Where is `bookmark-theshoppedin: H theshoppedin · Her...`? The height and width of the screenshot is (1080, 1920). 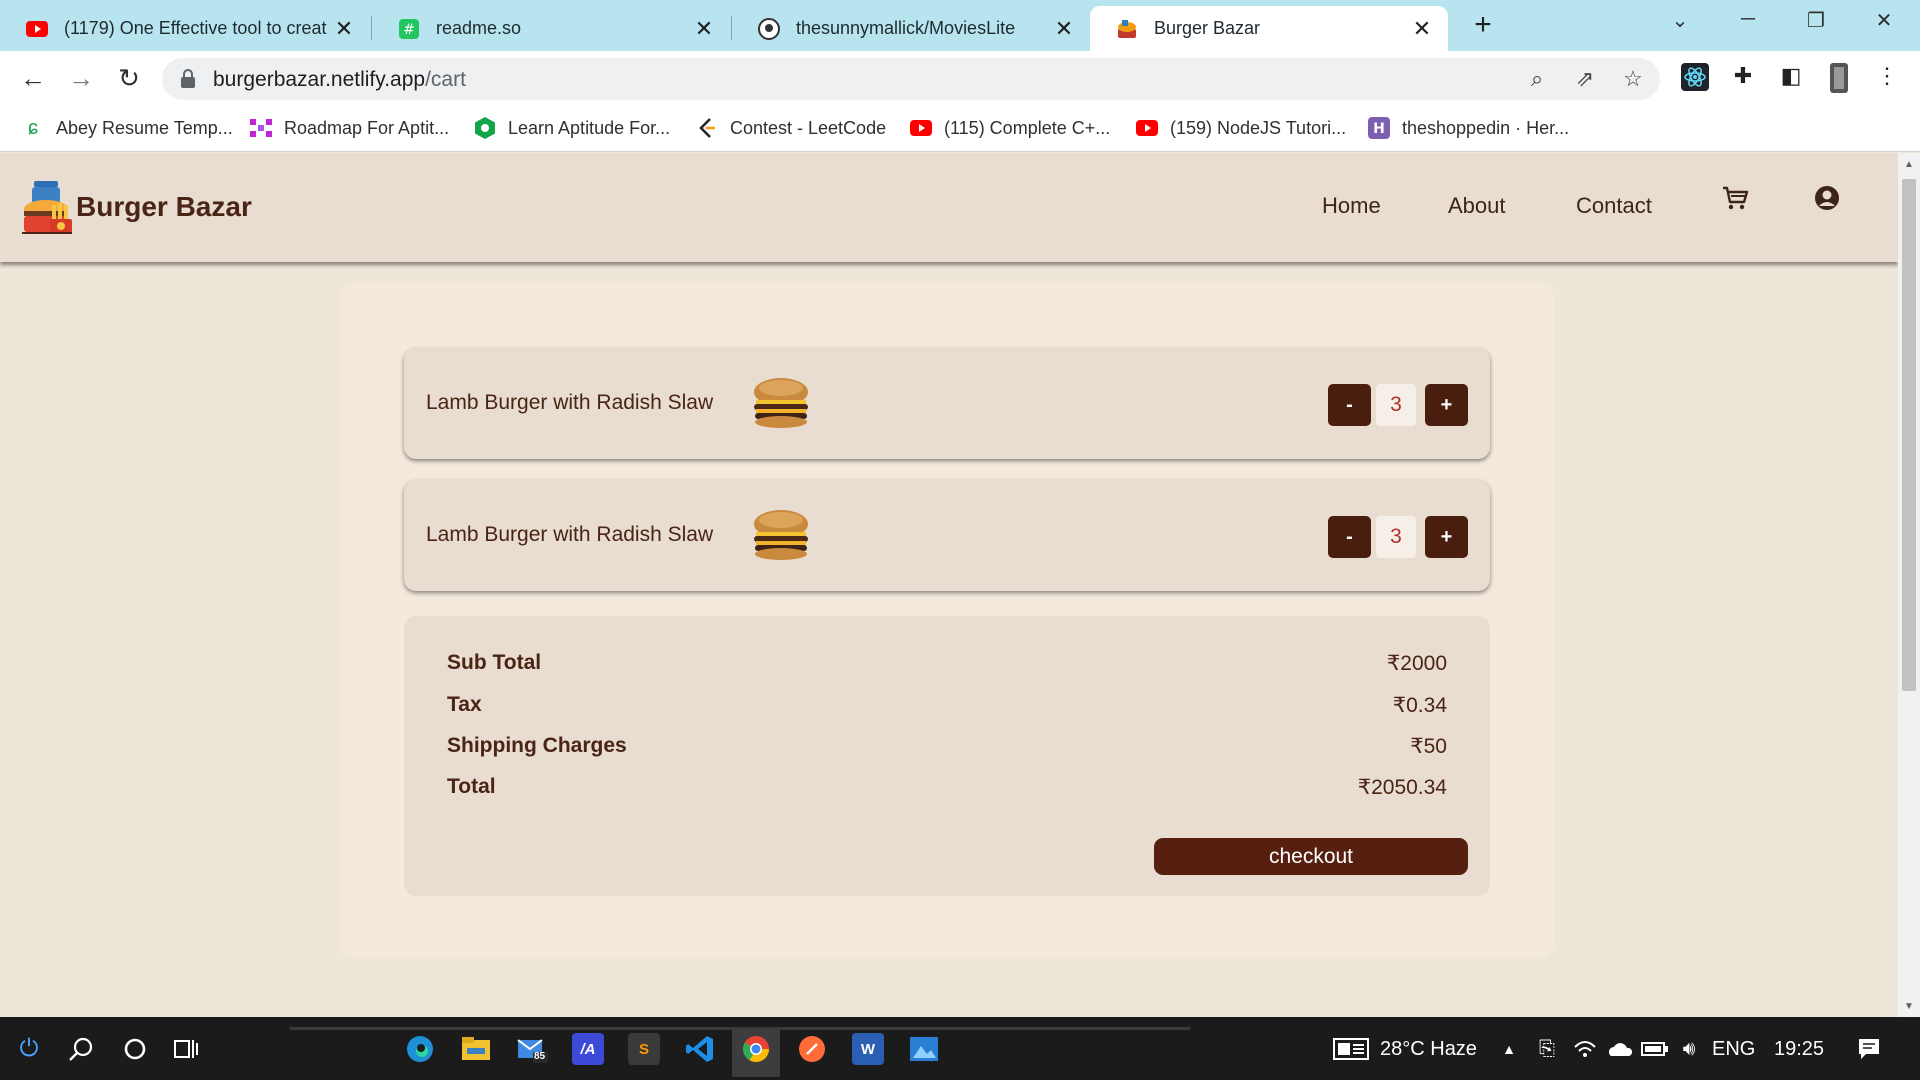 bookmark-theshoppedin: H theshoppedin · Her... is located at coordinates (1468, 128).